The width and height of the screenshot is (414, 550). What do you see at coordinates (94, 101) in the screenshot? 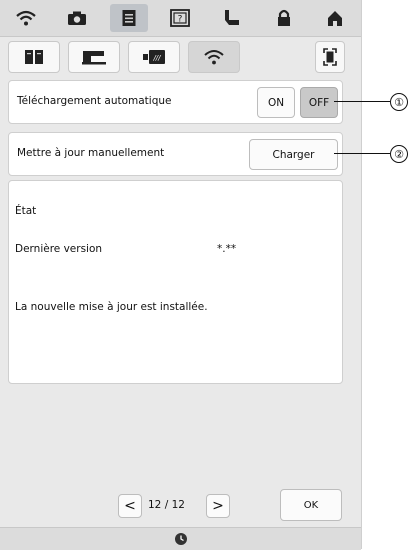
I see `auto-download-label: Téléchargement automatique` at bounding box center [94, 101].